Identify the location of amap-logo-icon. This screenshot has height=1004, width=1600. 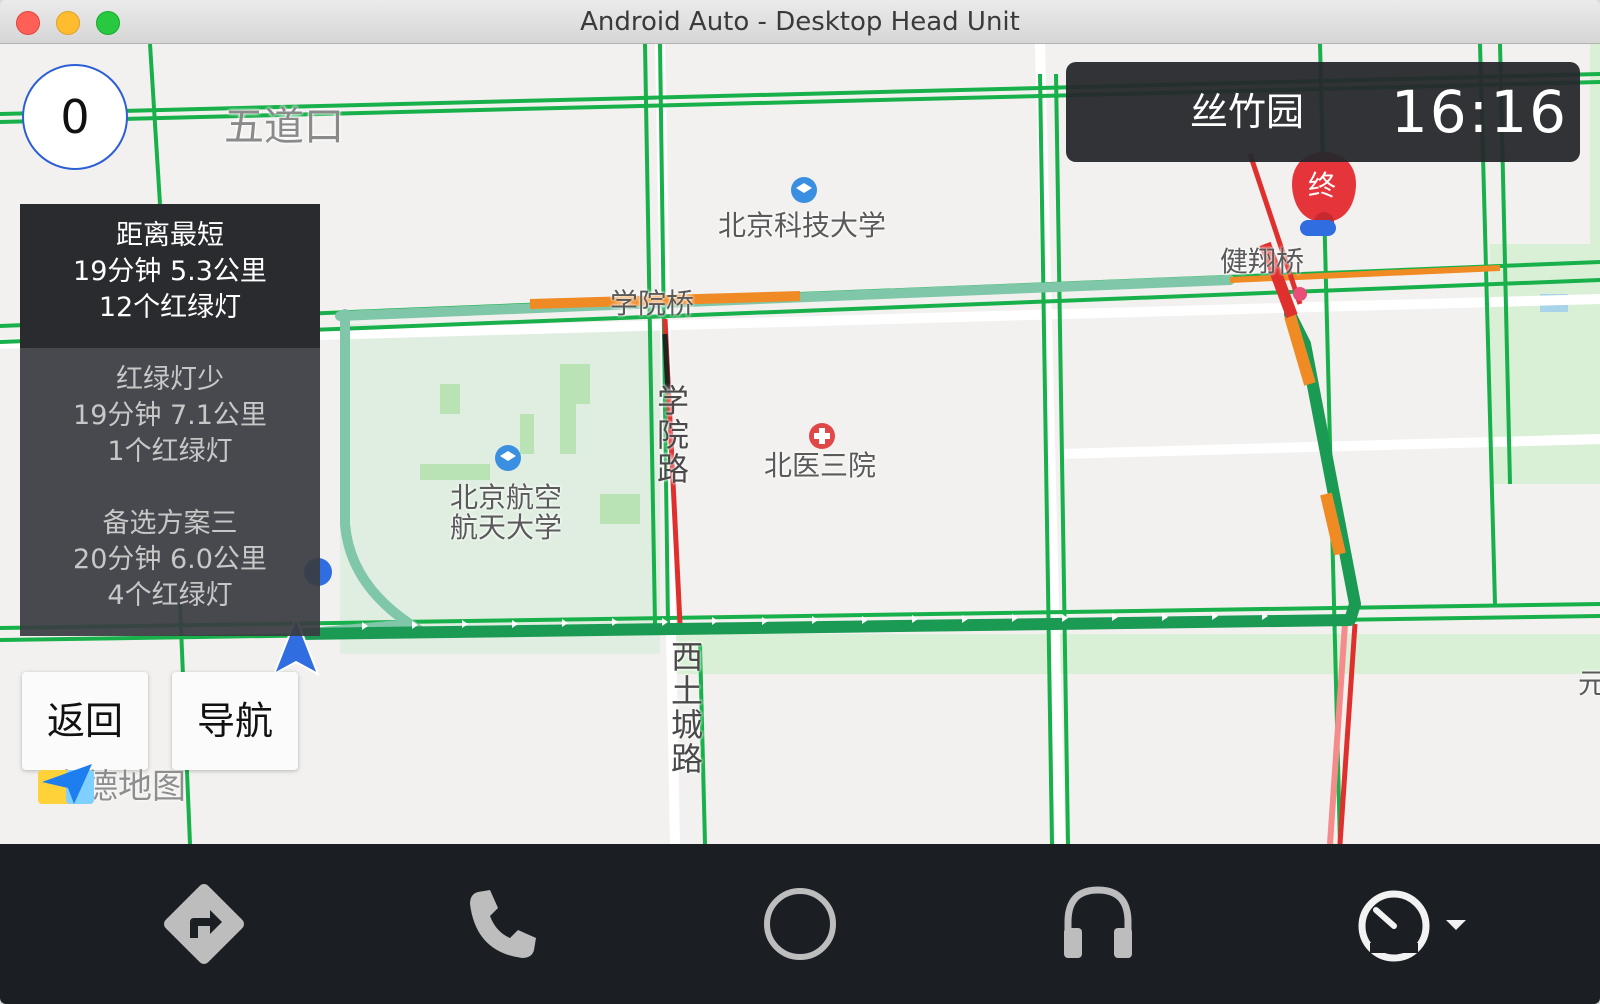
(66, 784).